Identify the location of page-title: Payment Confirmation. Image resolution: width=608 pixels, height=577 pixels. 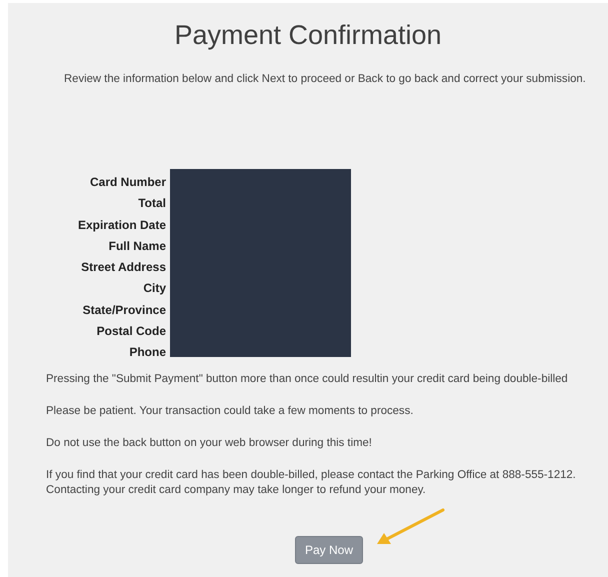
(308, 35).